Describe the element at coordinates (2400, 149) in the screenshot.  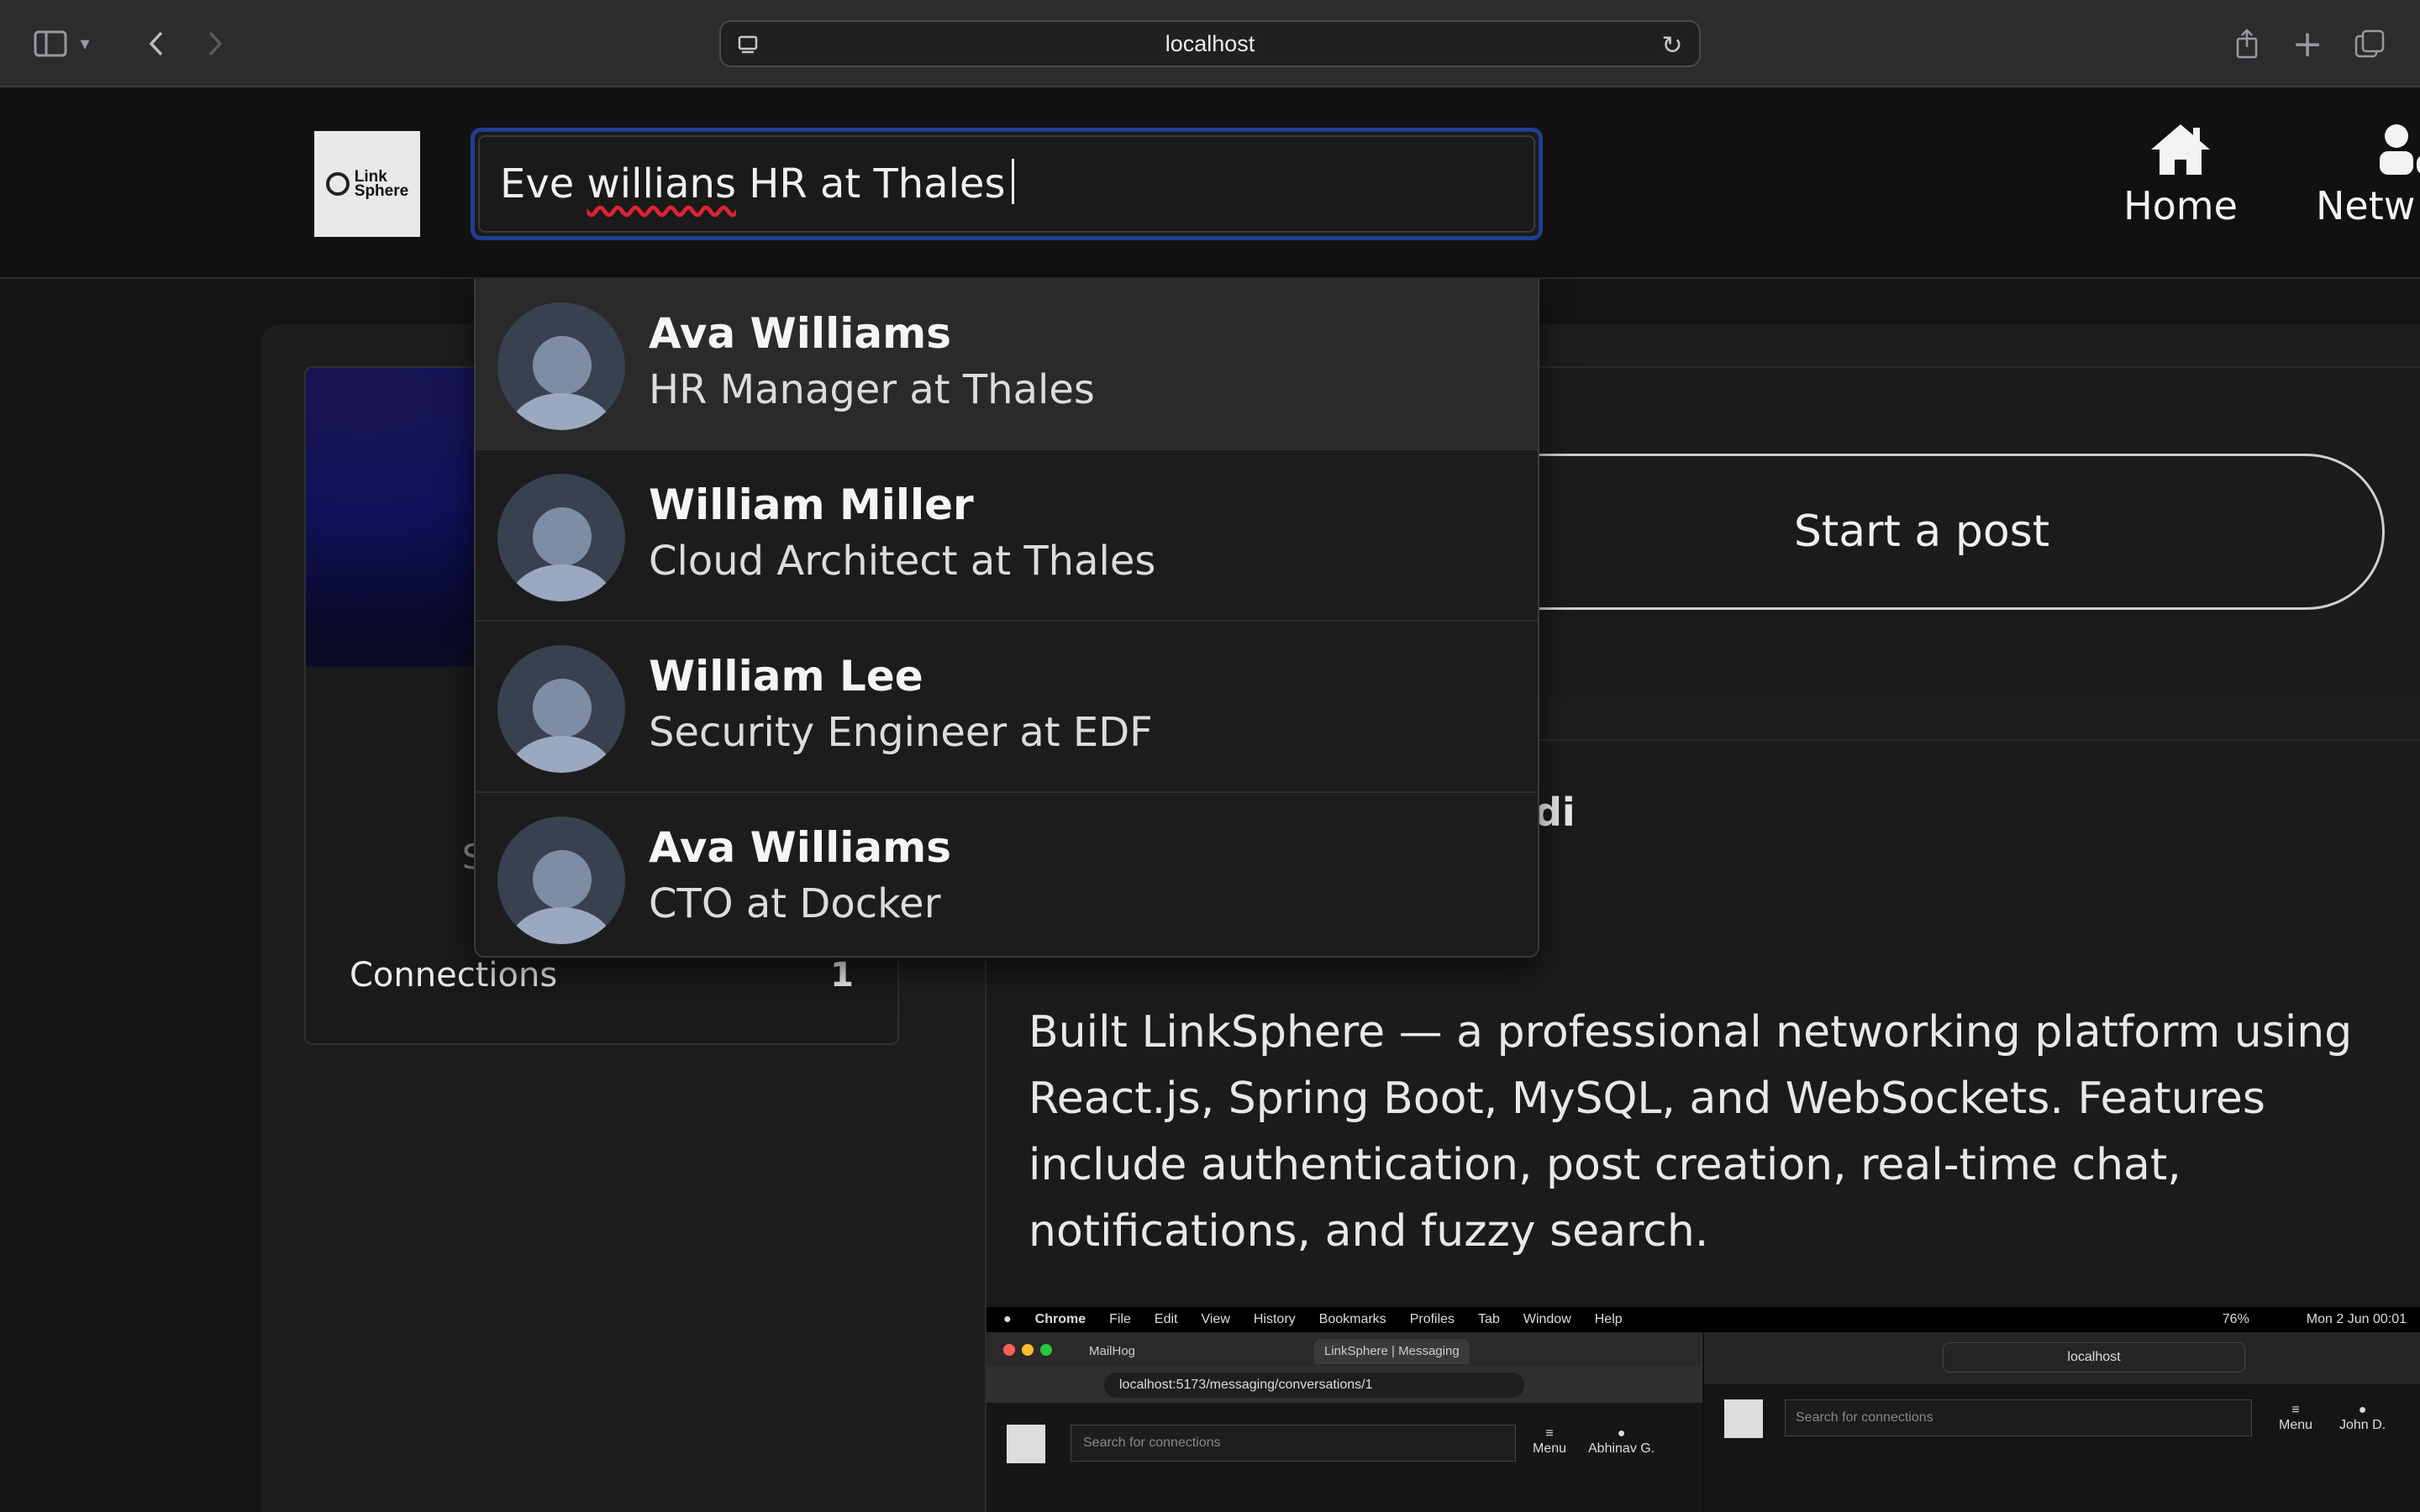
I see `network-icon` at that location.